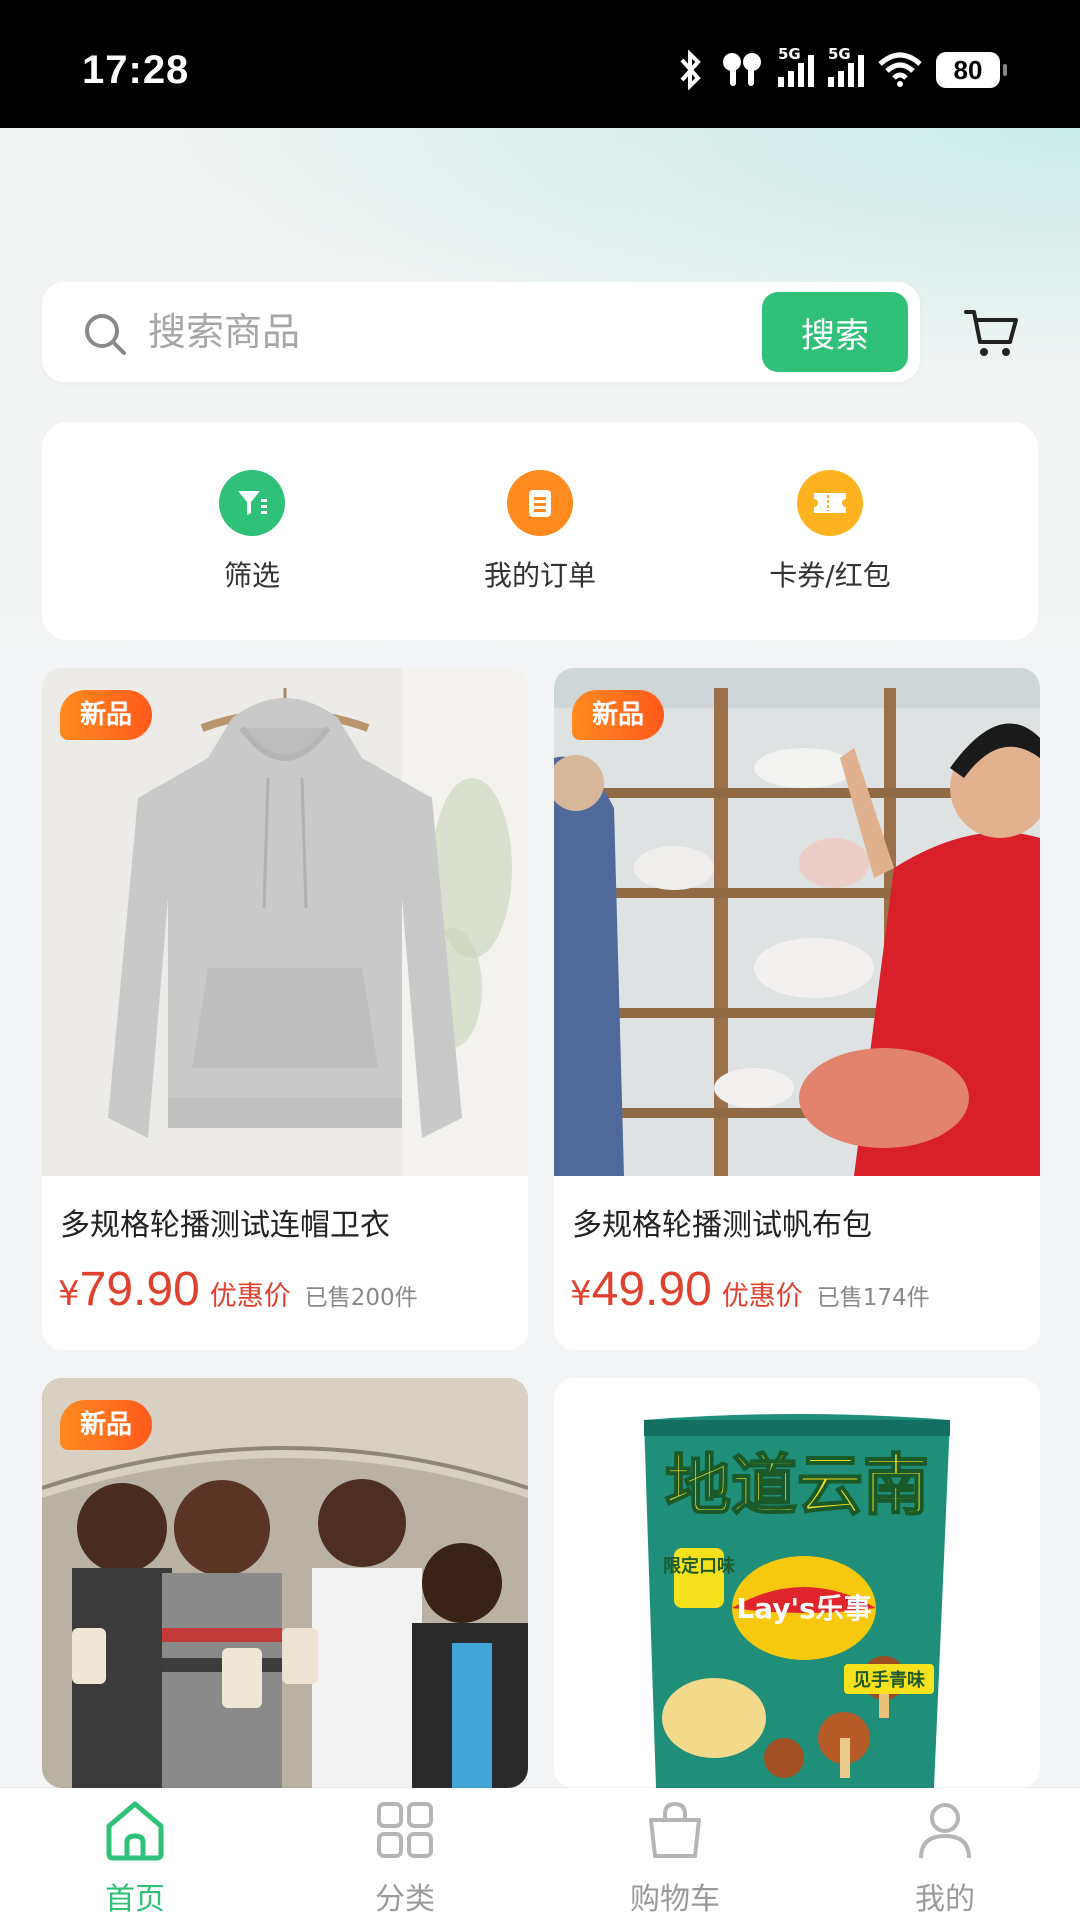  What do you see at coordinates (722, 1225) in the screenshot?
I see `product-title: 多规格轮播测试帆布包` at bounding box center [722, 1225].